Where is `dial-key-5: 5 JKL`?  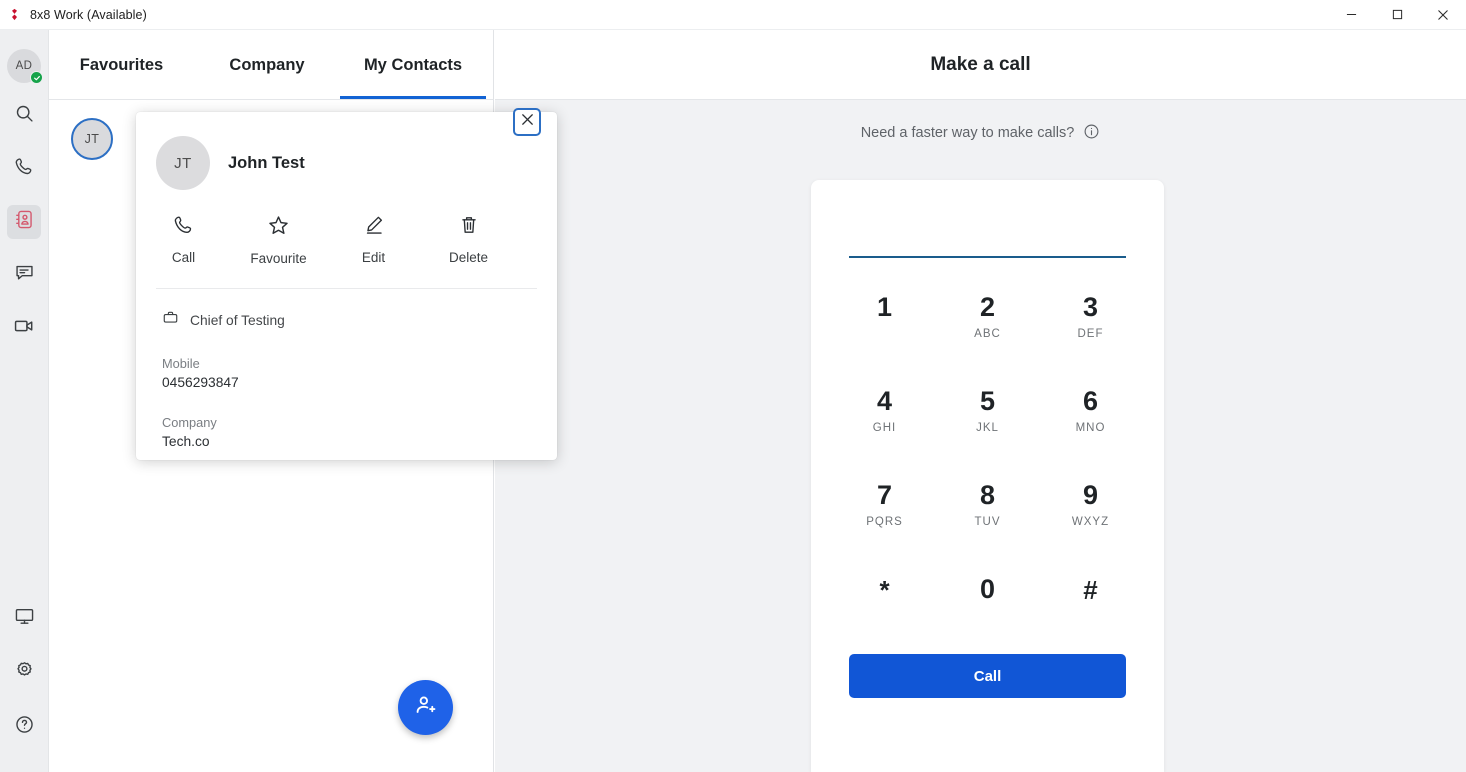 dial-key-5: 5 JKL is located at coordinates (987, 411).